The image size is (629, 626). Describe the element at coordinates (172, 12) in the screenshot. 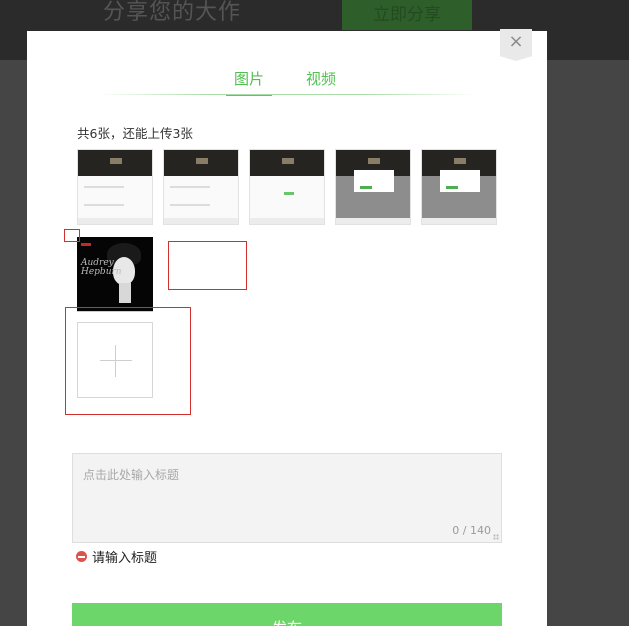

I see `background-title: 分享您的大作` at that location.